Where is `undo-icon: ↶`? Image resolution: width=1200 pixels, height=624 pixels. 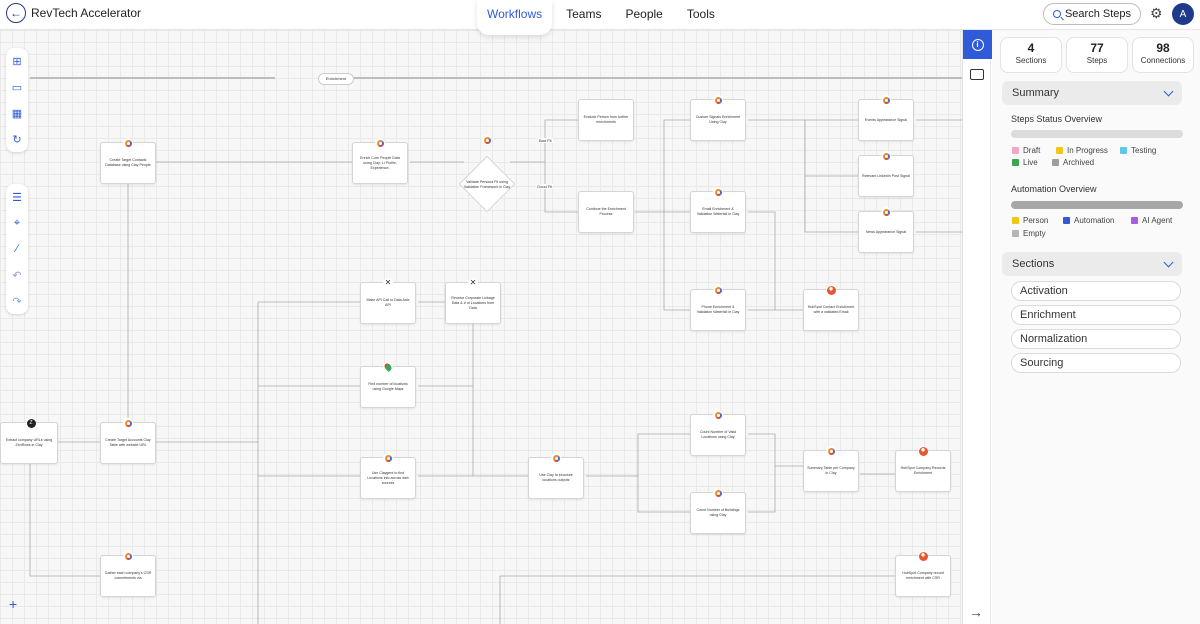
undo-icon: ↶ is located at coordinates (17, 275).